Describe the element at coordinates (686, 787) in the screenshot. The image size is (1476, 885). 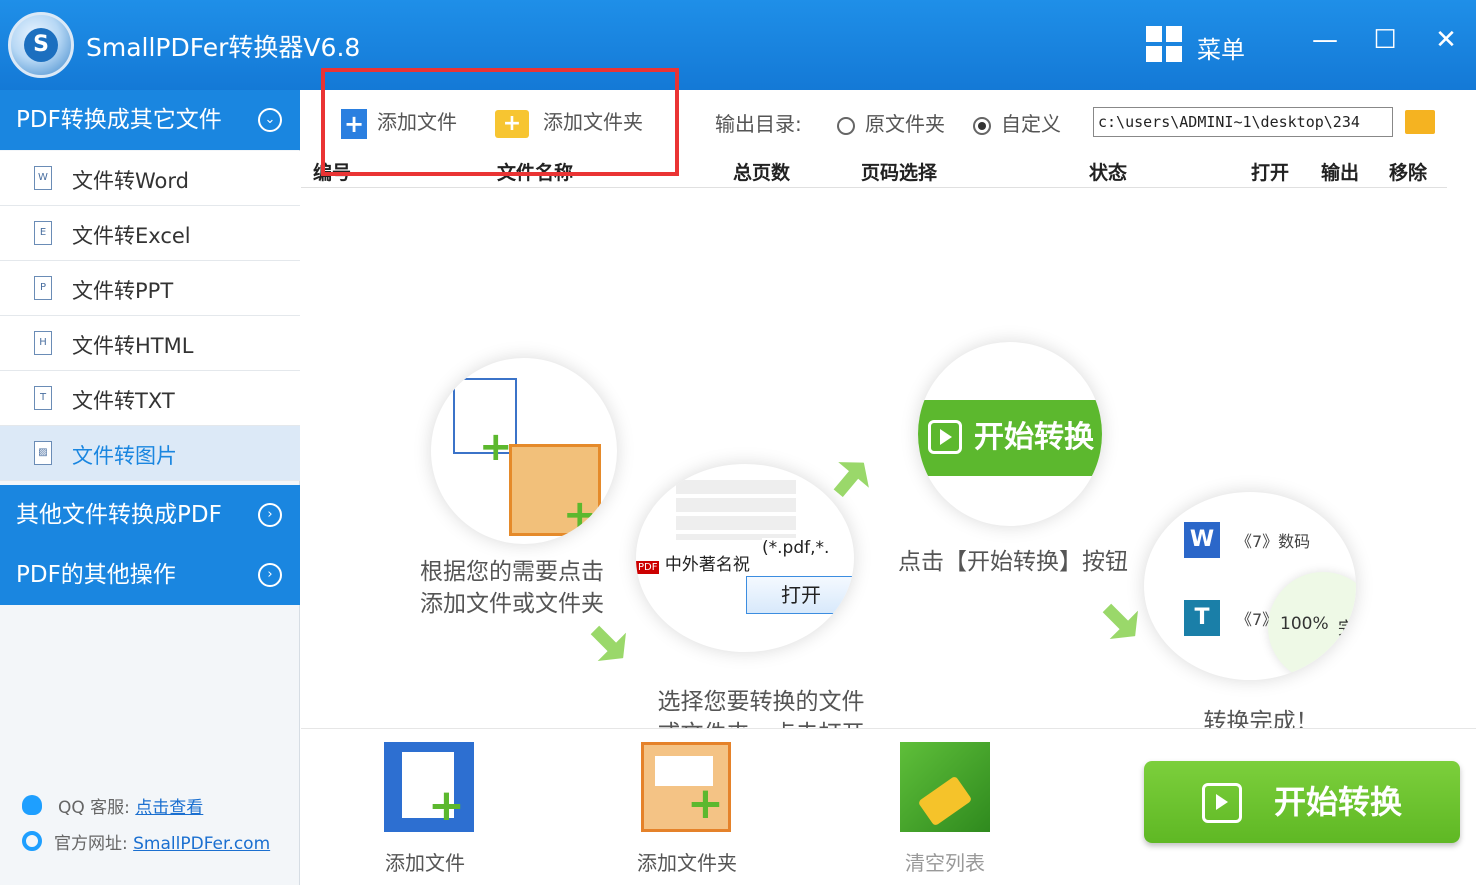
I see `add-folder-large-button: +` at that location.